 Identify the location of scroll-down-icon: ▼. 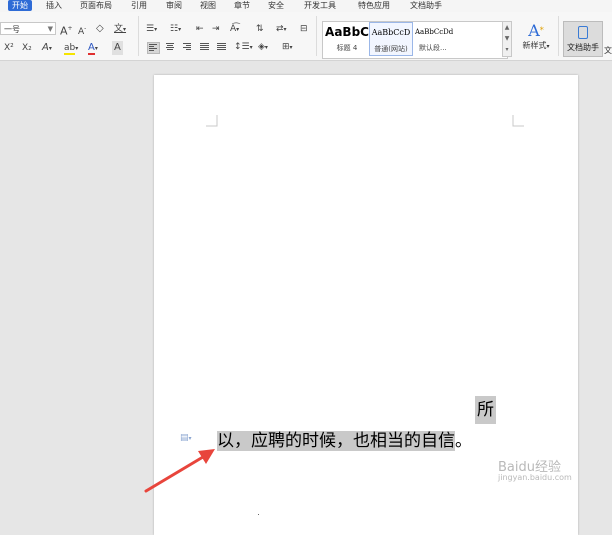
(507, 38).